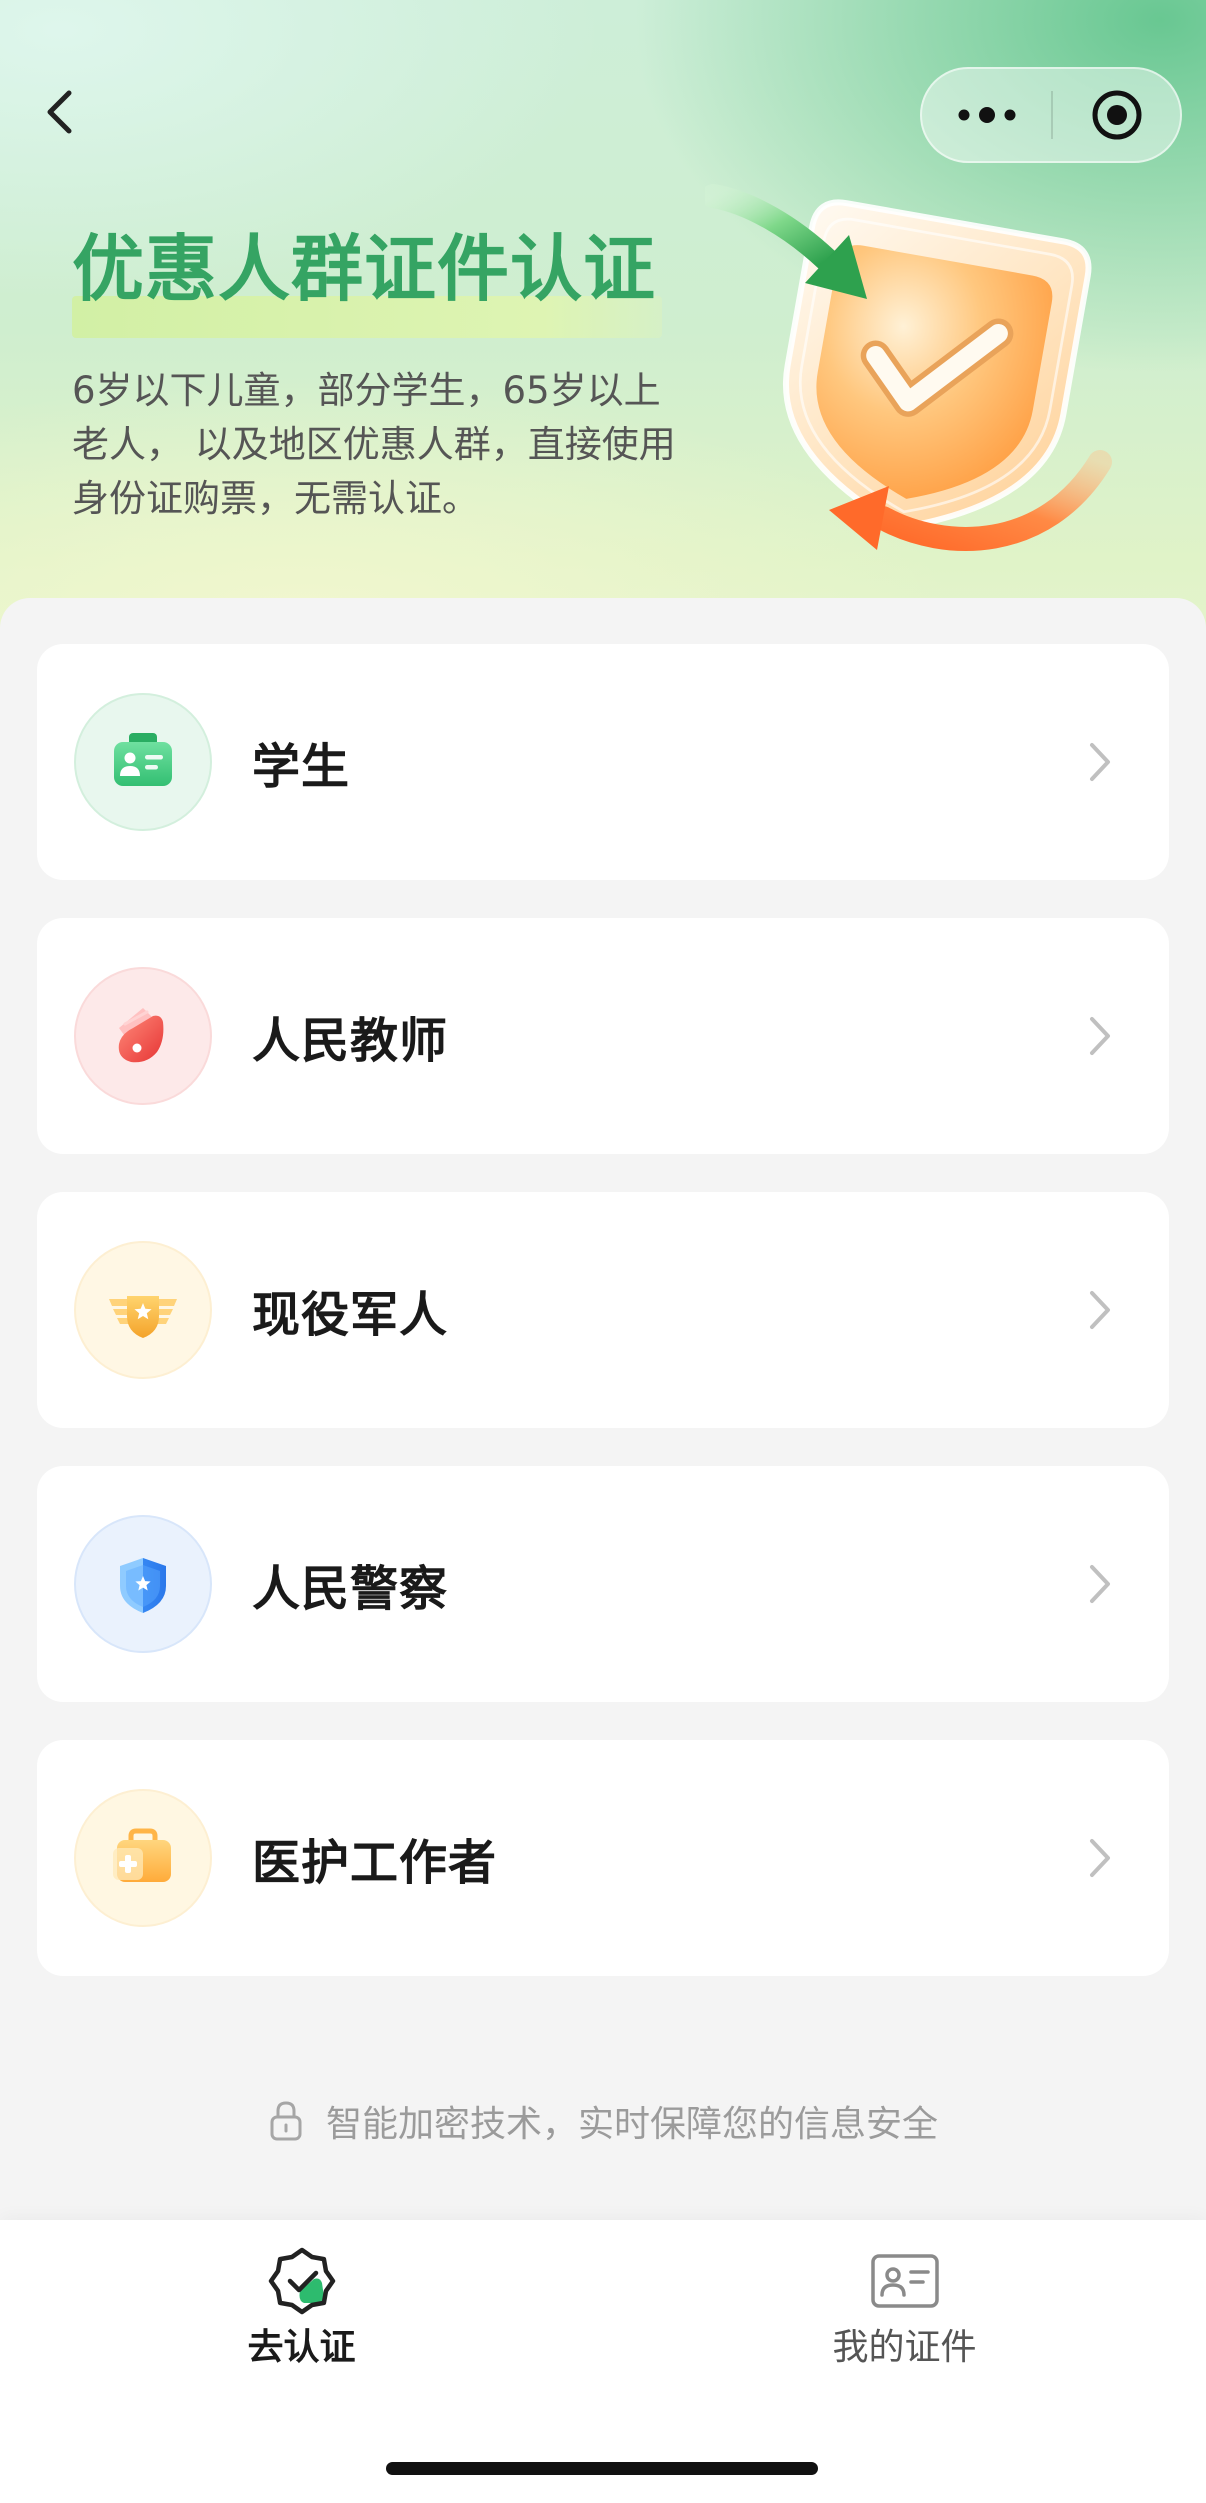 The image size is (1206, 2503). I want to click on tab-verify: 去认证, so click(301, 2305).